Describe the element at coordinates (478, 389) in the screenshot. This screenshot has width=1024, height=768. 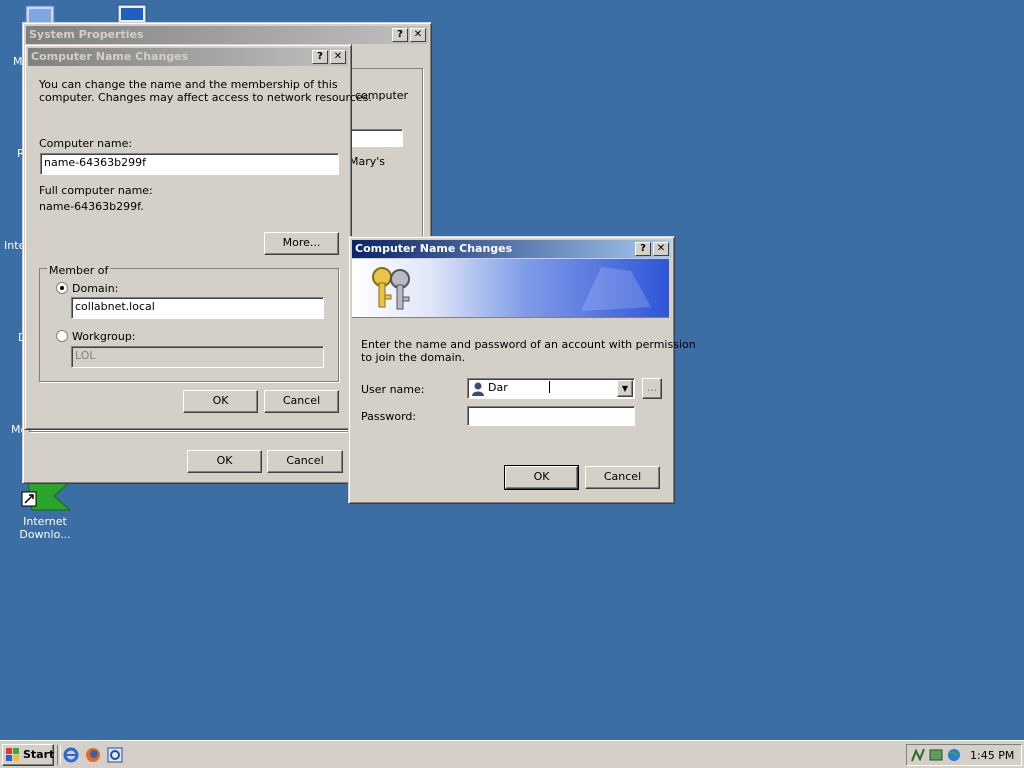
I see `user-icon` at that location.